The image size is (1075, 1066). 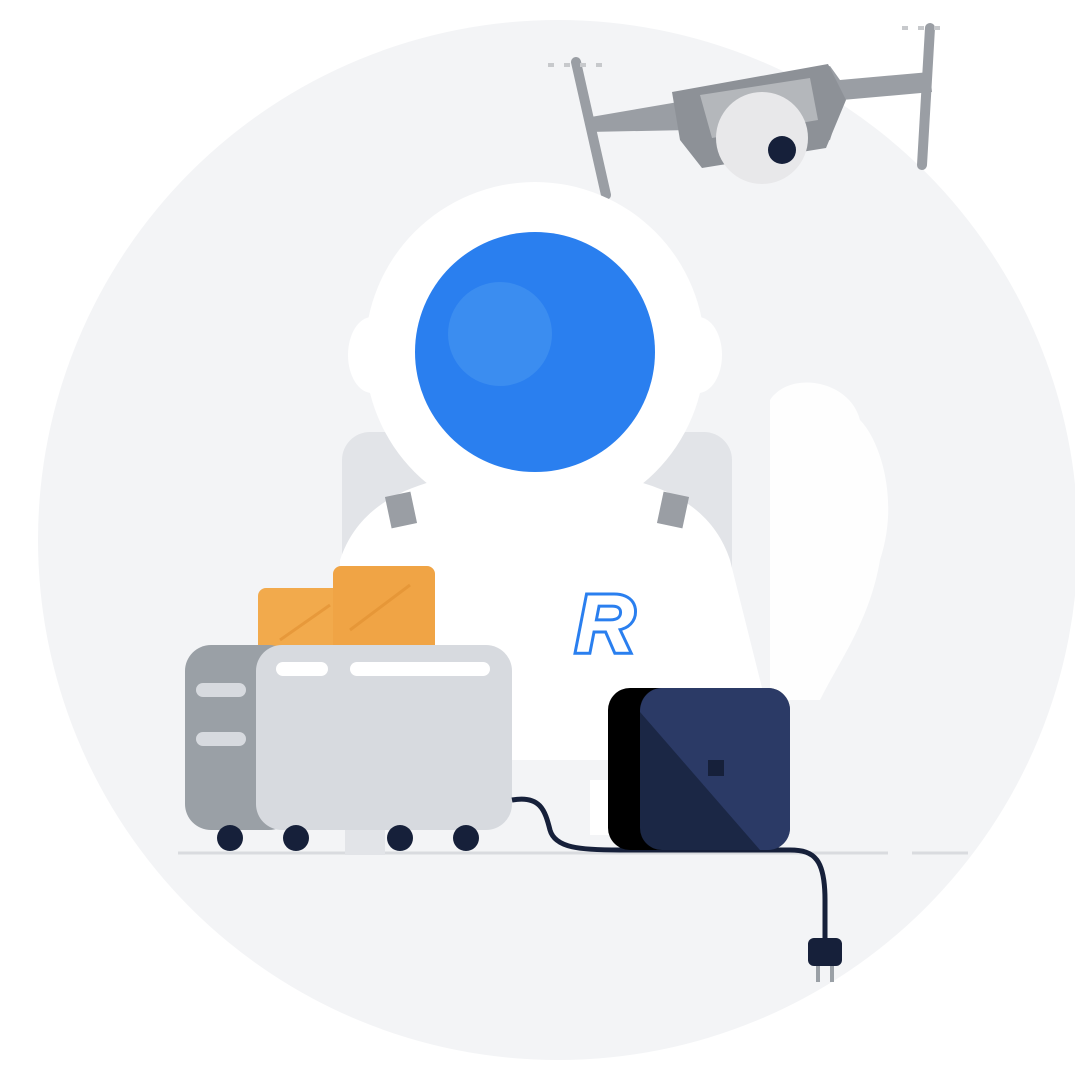 I want to click on revolut-logo-icon: R, so click(x=604, y=624).